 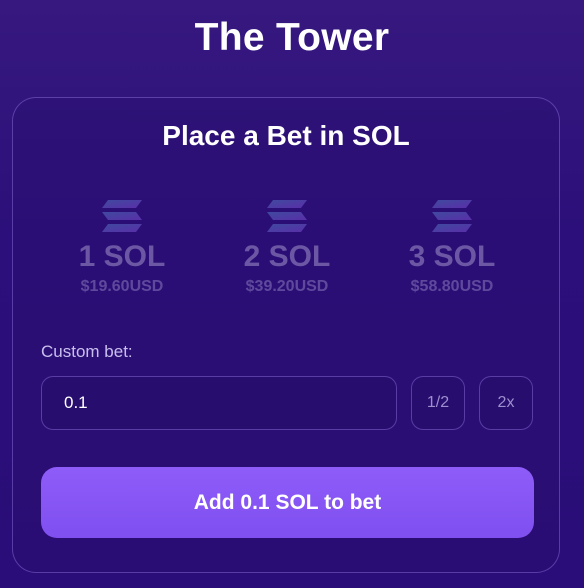 What do you see at coordinates (452, 286) in the screenshot?
I see `preset-usd: $58.80USD` at bounding box center [452, 286].